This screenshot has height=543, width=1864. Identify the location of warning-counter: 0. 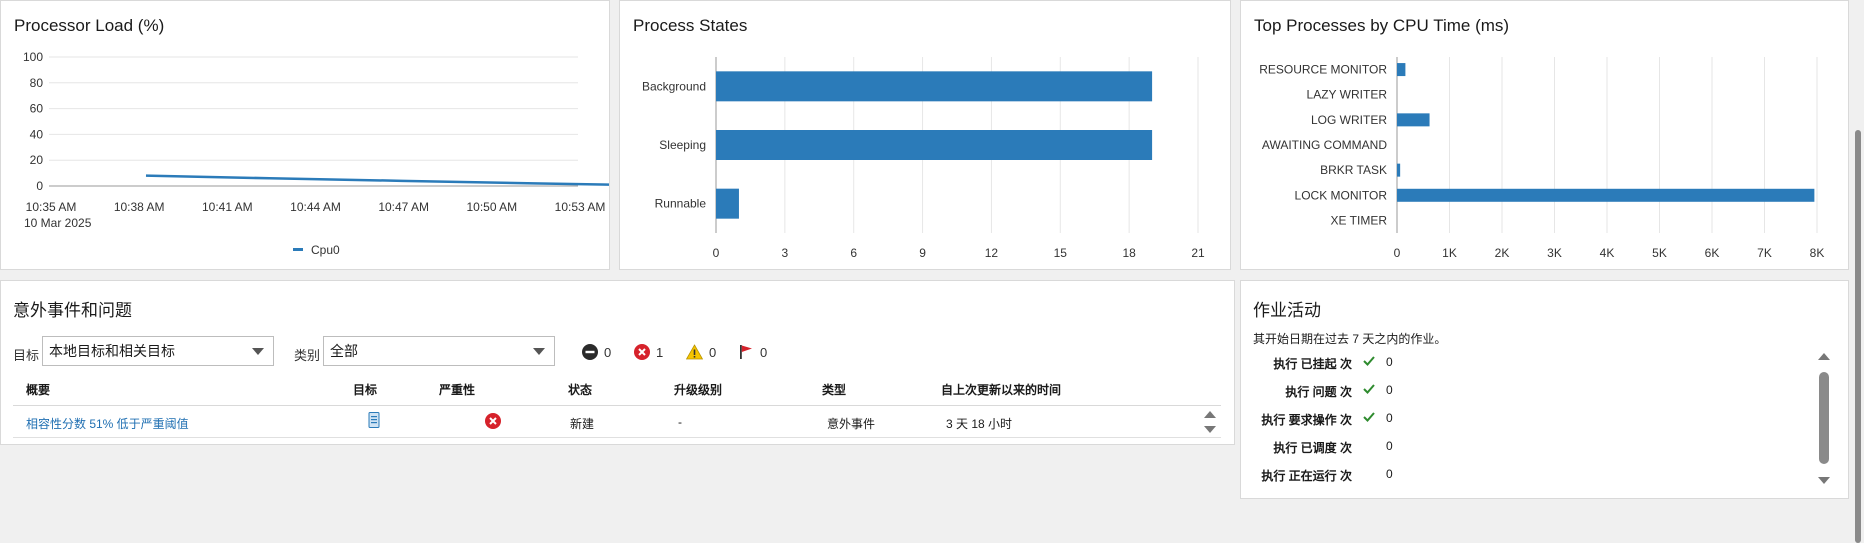
(701, 352).